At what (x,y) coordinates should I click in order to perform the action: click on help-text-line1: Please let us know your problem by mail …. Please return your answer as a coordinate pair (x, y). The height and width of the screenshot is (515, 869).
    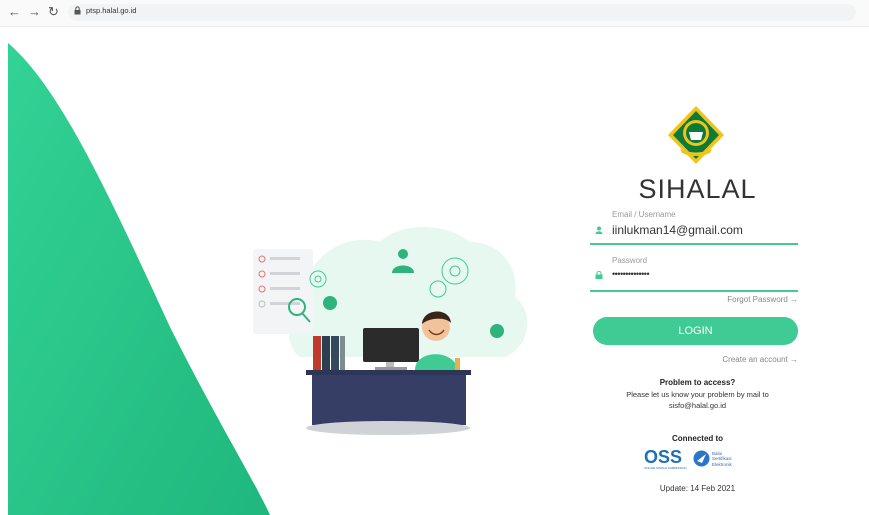
    Looking at the image, I should click on (697, 394).